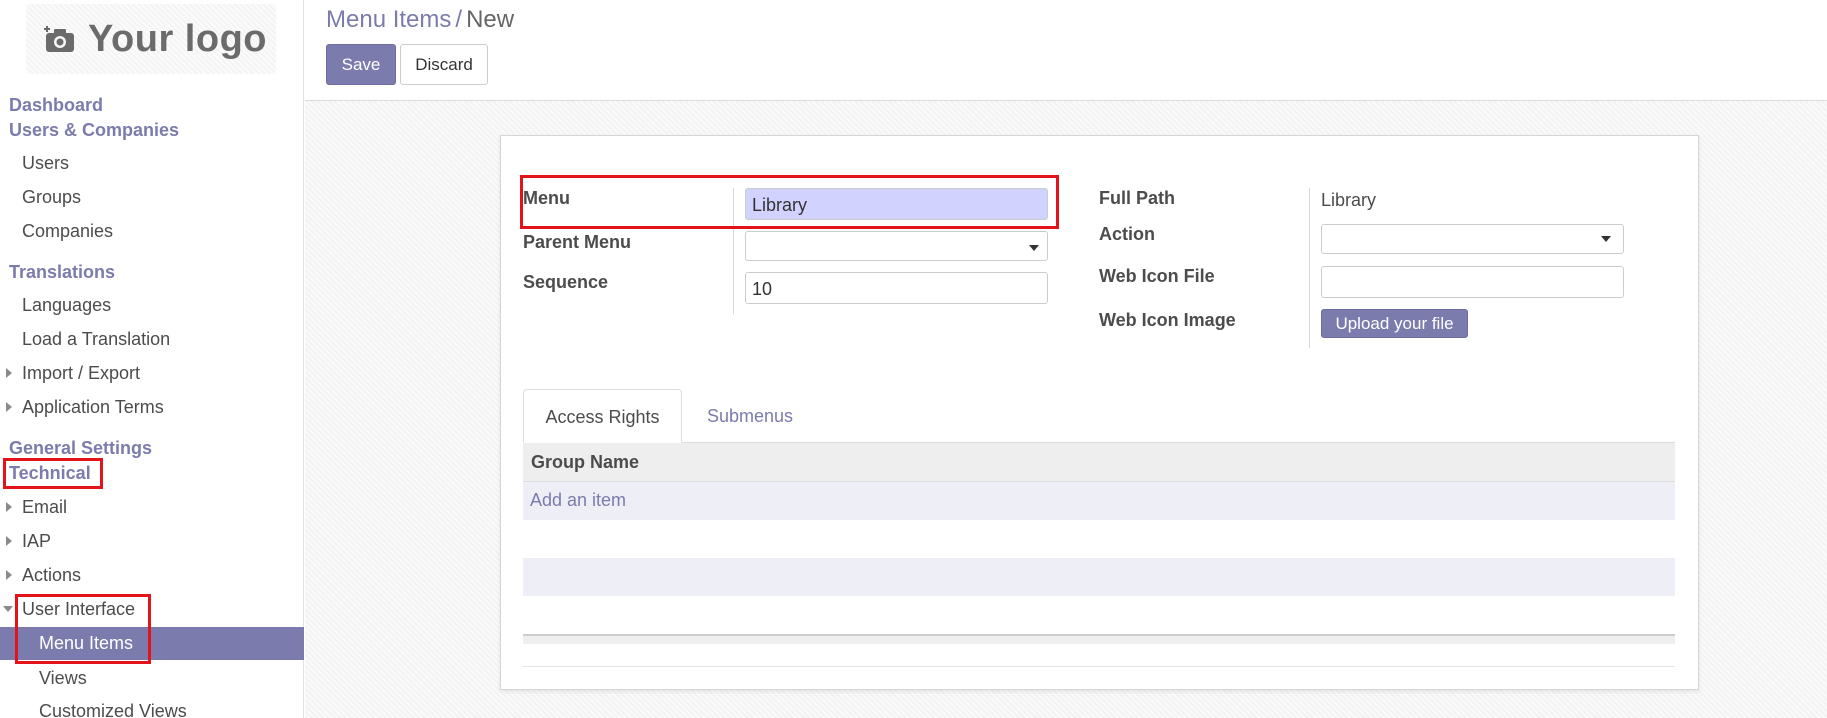 The image size is (1827, 718). What do you see at coordinates (113, 709) in the screenshot?
I see `sidebar-item-customized-views: Customized Views` at bounding box center [113, 709].